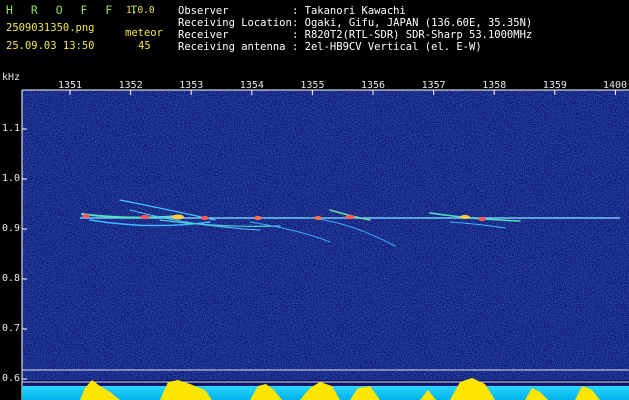  What do you see at coordinates (387, 47) in the screenshot?
I see `antenna-value: : 2el-HB9CV Vertical (el. E-W)` at bounding box center [387, 47].